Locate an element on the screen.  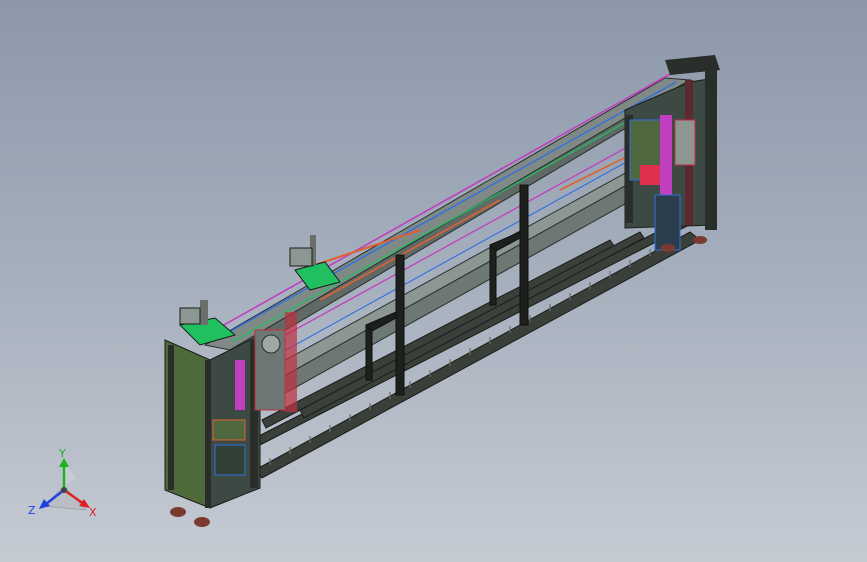
z-axis-label: Z is located at coordinates (32, 510).